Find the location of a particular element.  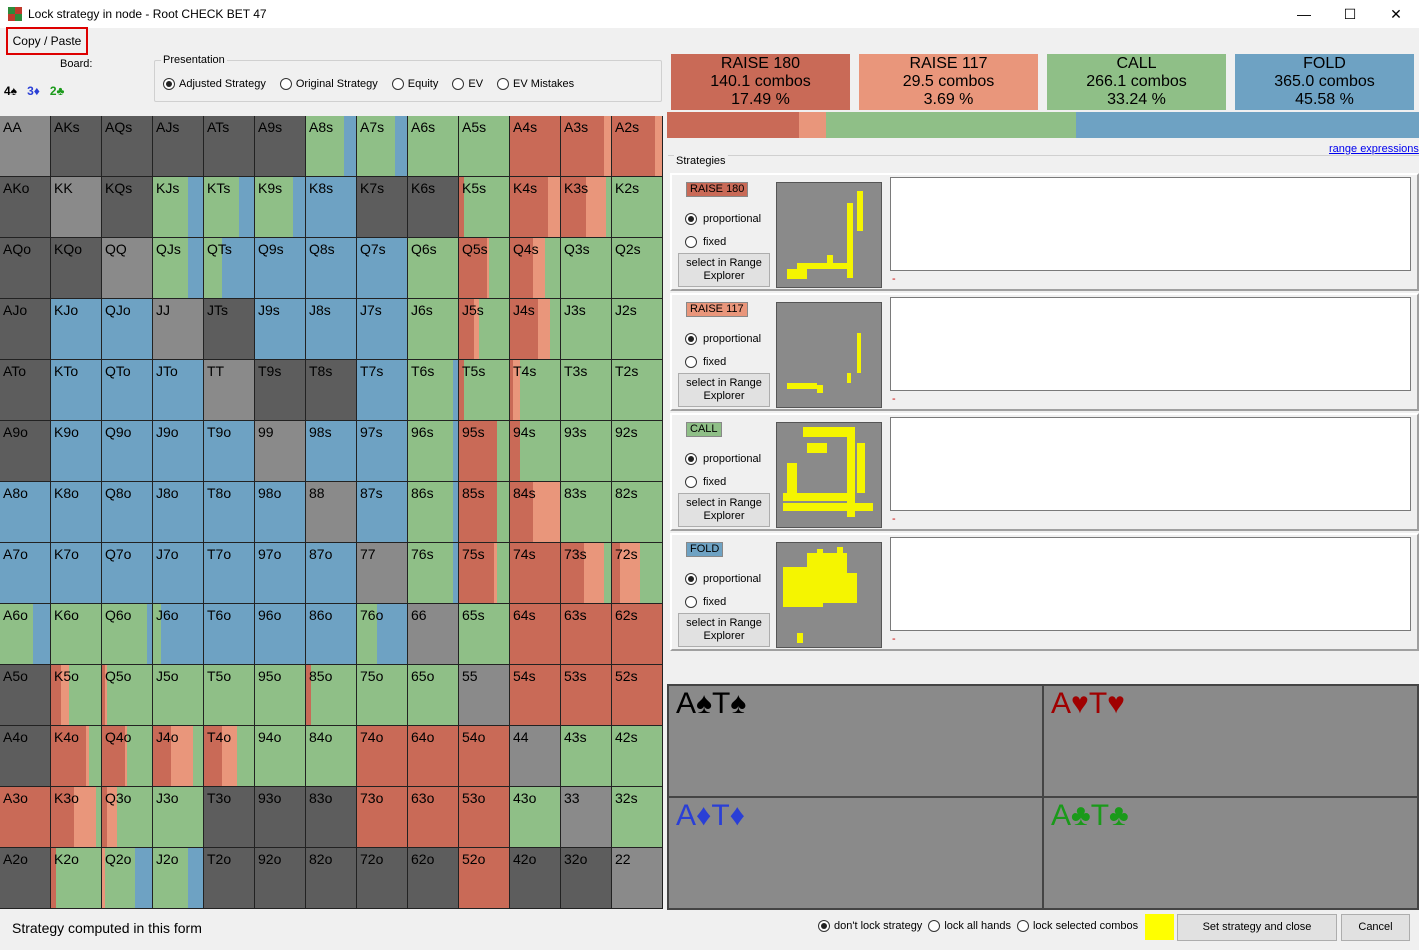

hand-cell: Q3s is located at coordinates (586, 268).